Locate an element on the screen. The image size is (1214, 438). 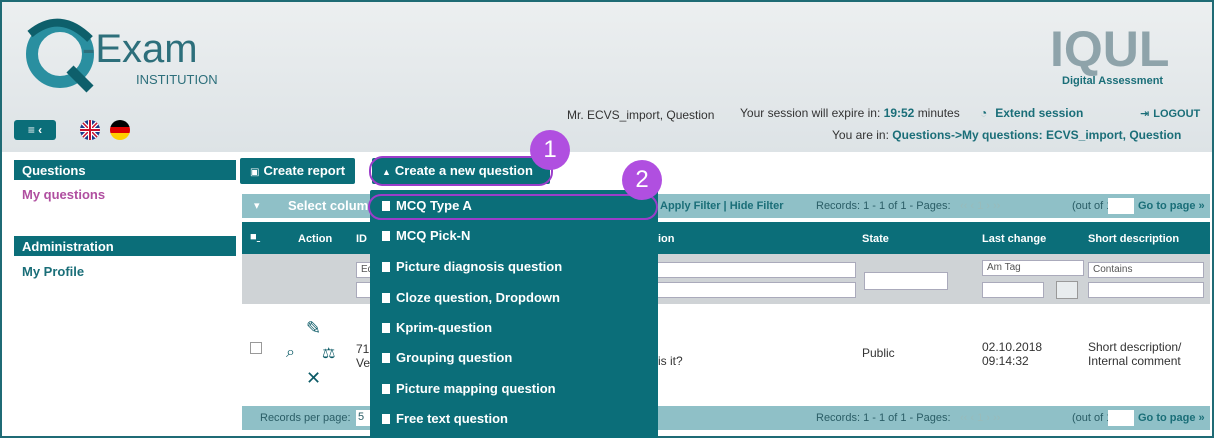
menu-item-grouping: Grouping question is located at coordinates (514, 358).